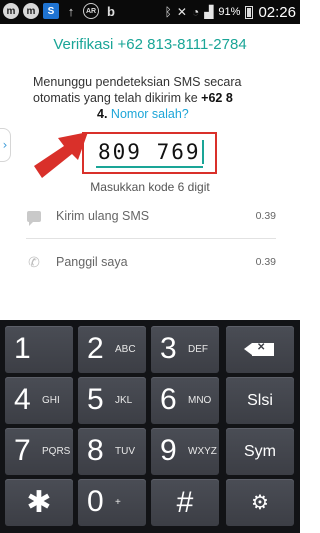  Describe the element at coordinates (265, 262) in the screenshot. I see `call-me-timer: 0.39` at that location.